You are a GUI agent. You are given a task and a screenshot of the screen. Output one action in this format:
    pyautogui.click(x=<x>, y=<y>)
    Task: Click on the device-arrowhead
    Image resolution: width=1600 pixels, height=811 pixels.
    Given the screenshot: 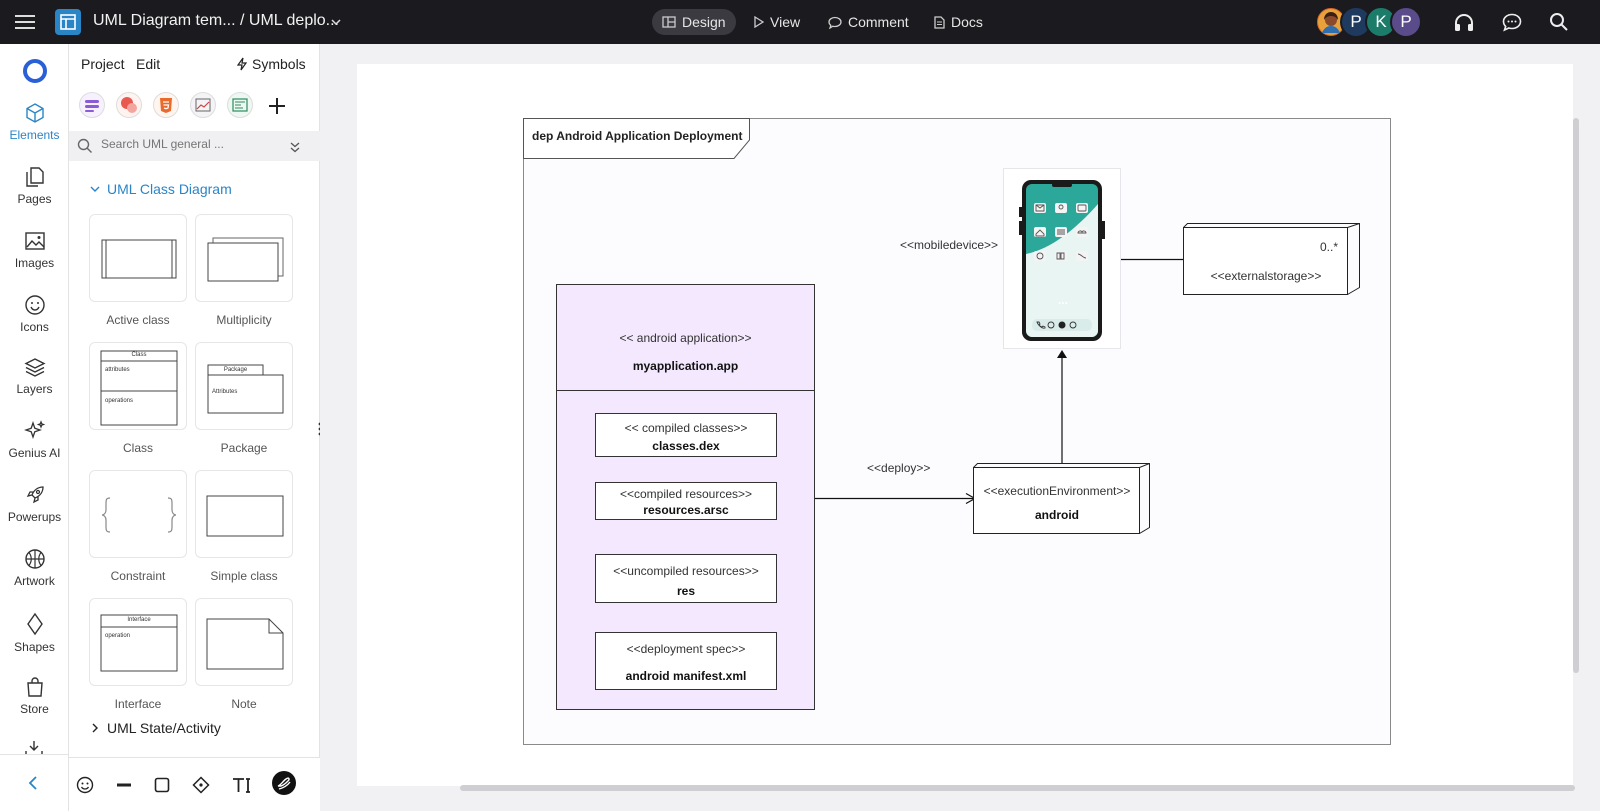 What is the action you would take?
    pyautogui.click(x=1062, y=354)
    